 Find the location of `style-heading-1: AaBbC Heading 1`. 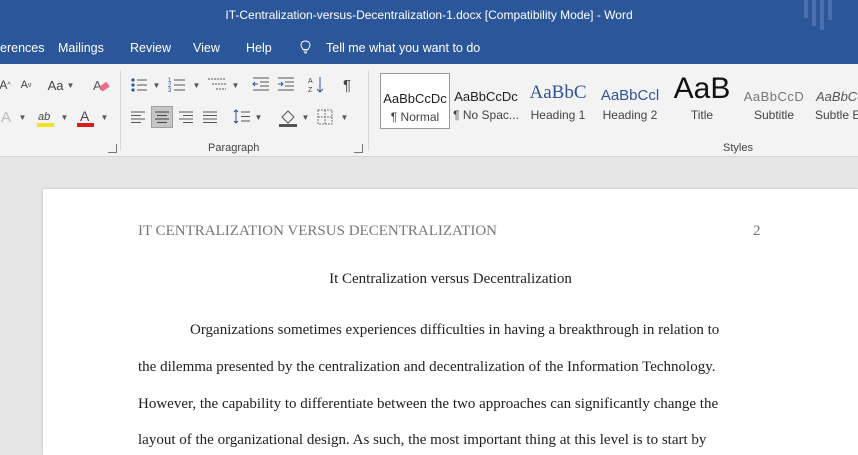

style-heading-1: AaBbC Heading 1 is located at coordinates (558, 98).